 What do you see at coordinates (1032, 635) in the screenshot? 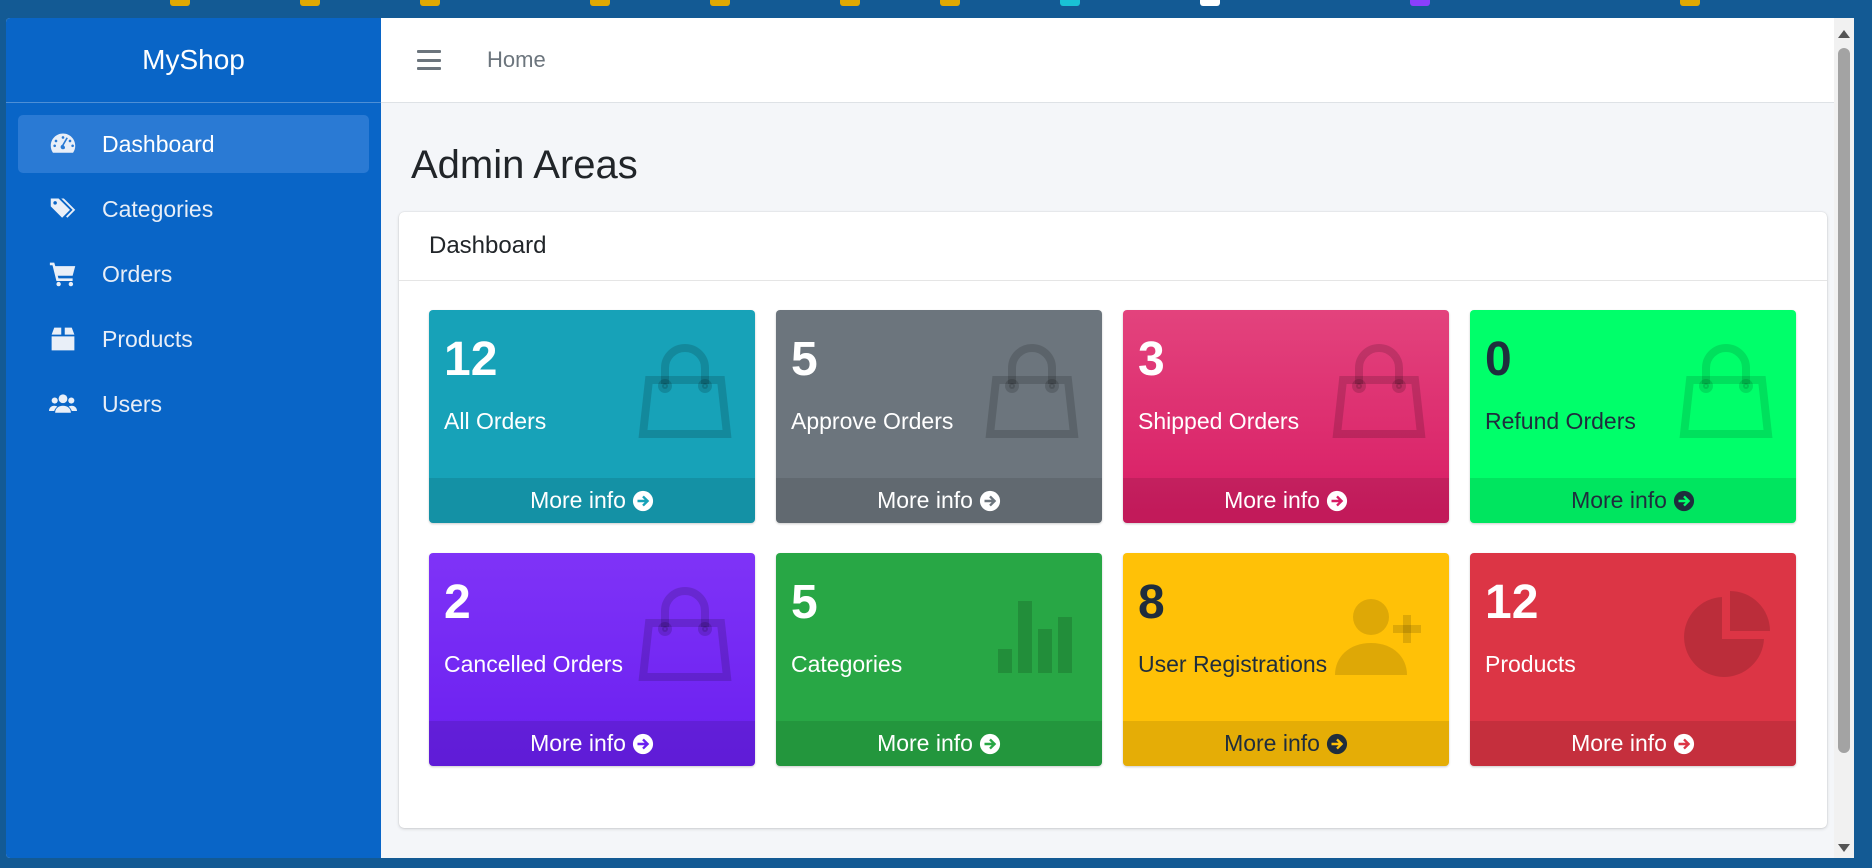
I see `bar-chart-icon` at bounding box center [1032, 635].